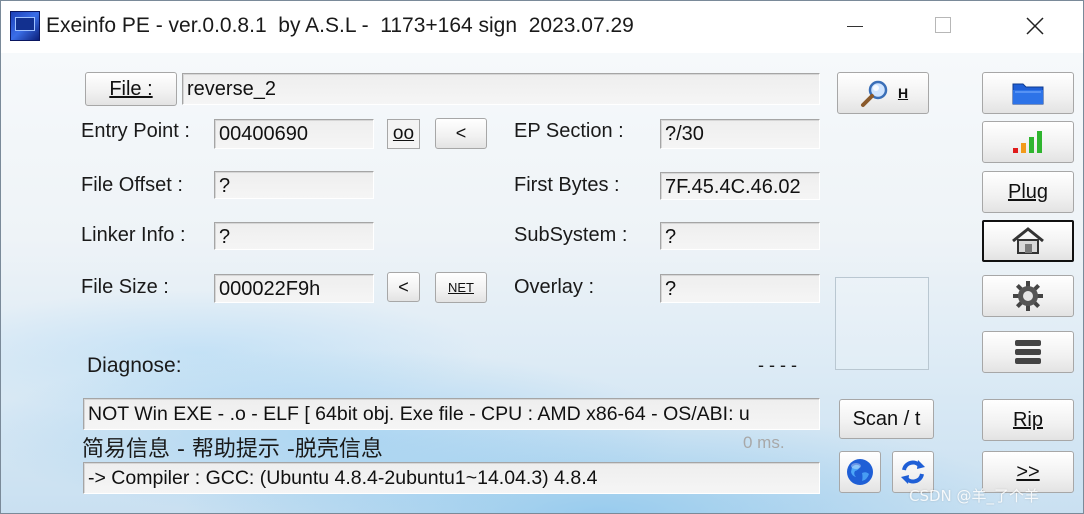 The height and width of the screenshot is (514, 1084). I want to click on home-icon, so click(1028, 240).